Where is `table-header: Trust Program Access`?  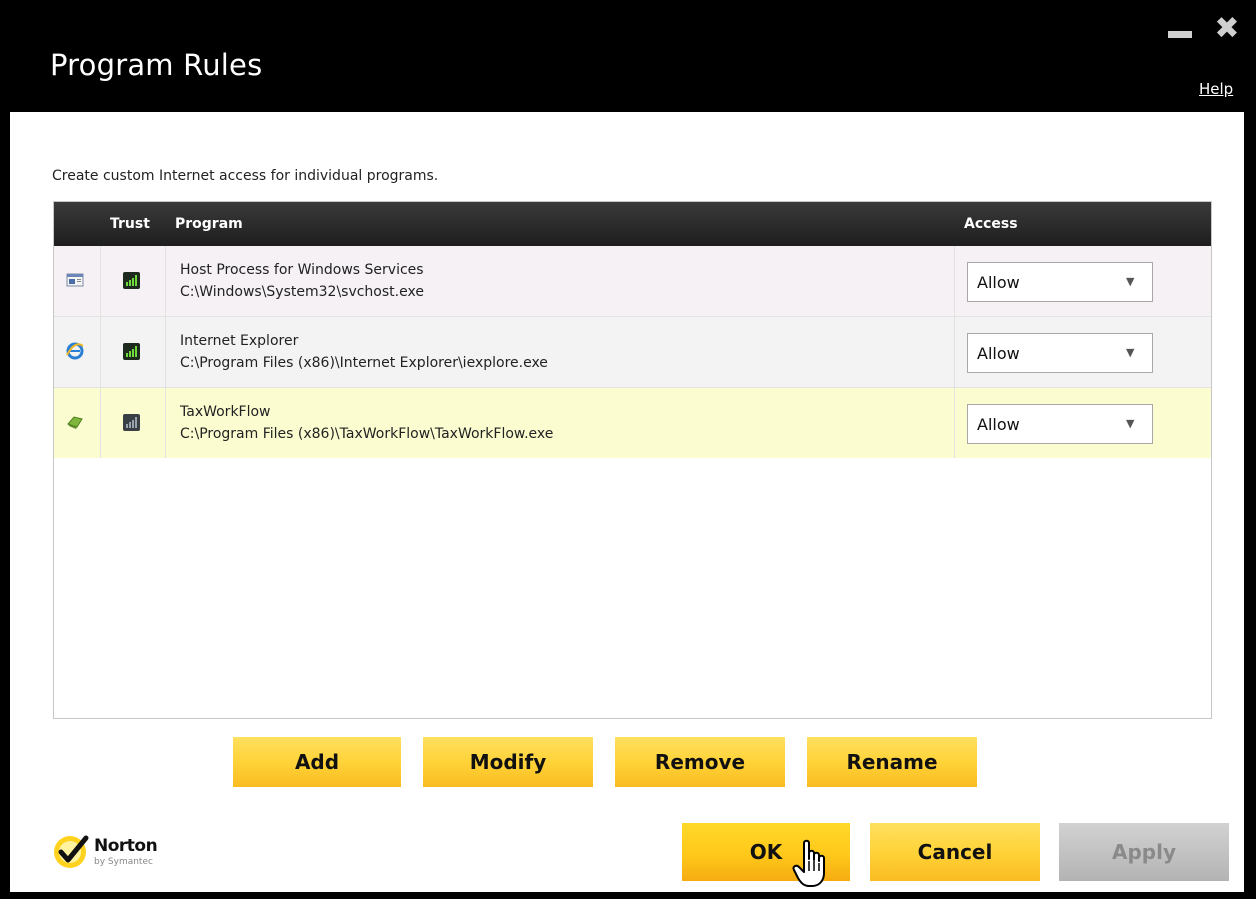 table-header: Trust Program Access is located at coordinates (632, 224).